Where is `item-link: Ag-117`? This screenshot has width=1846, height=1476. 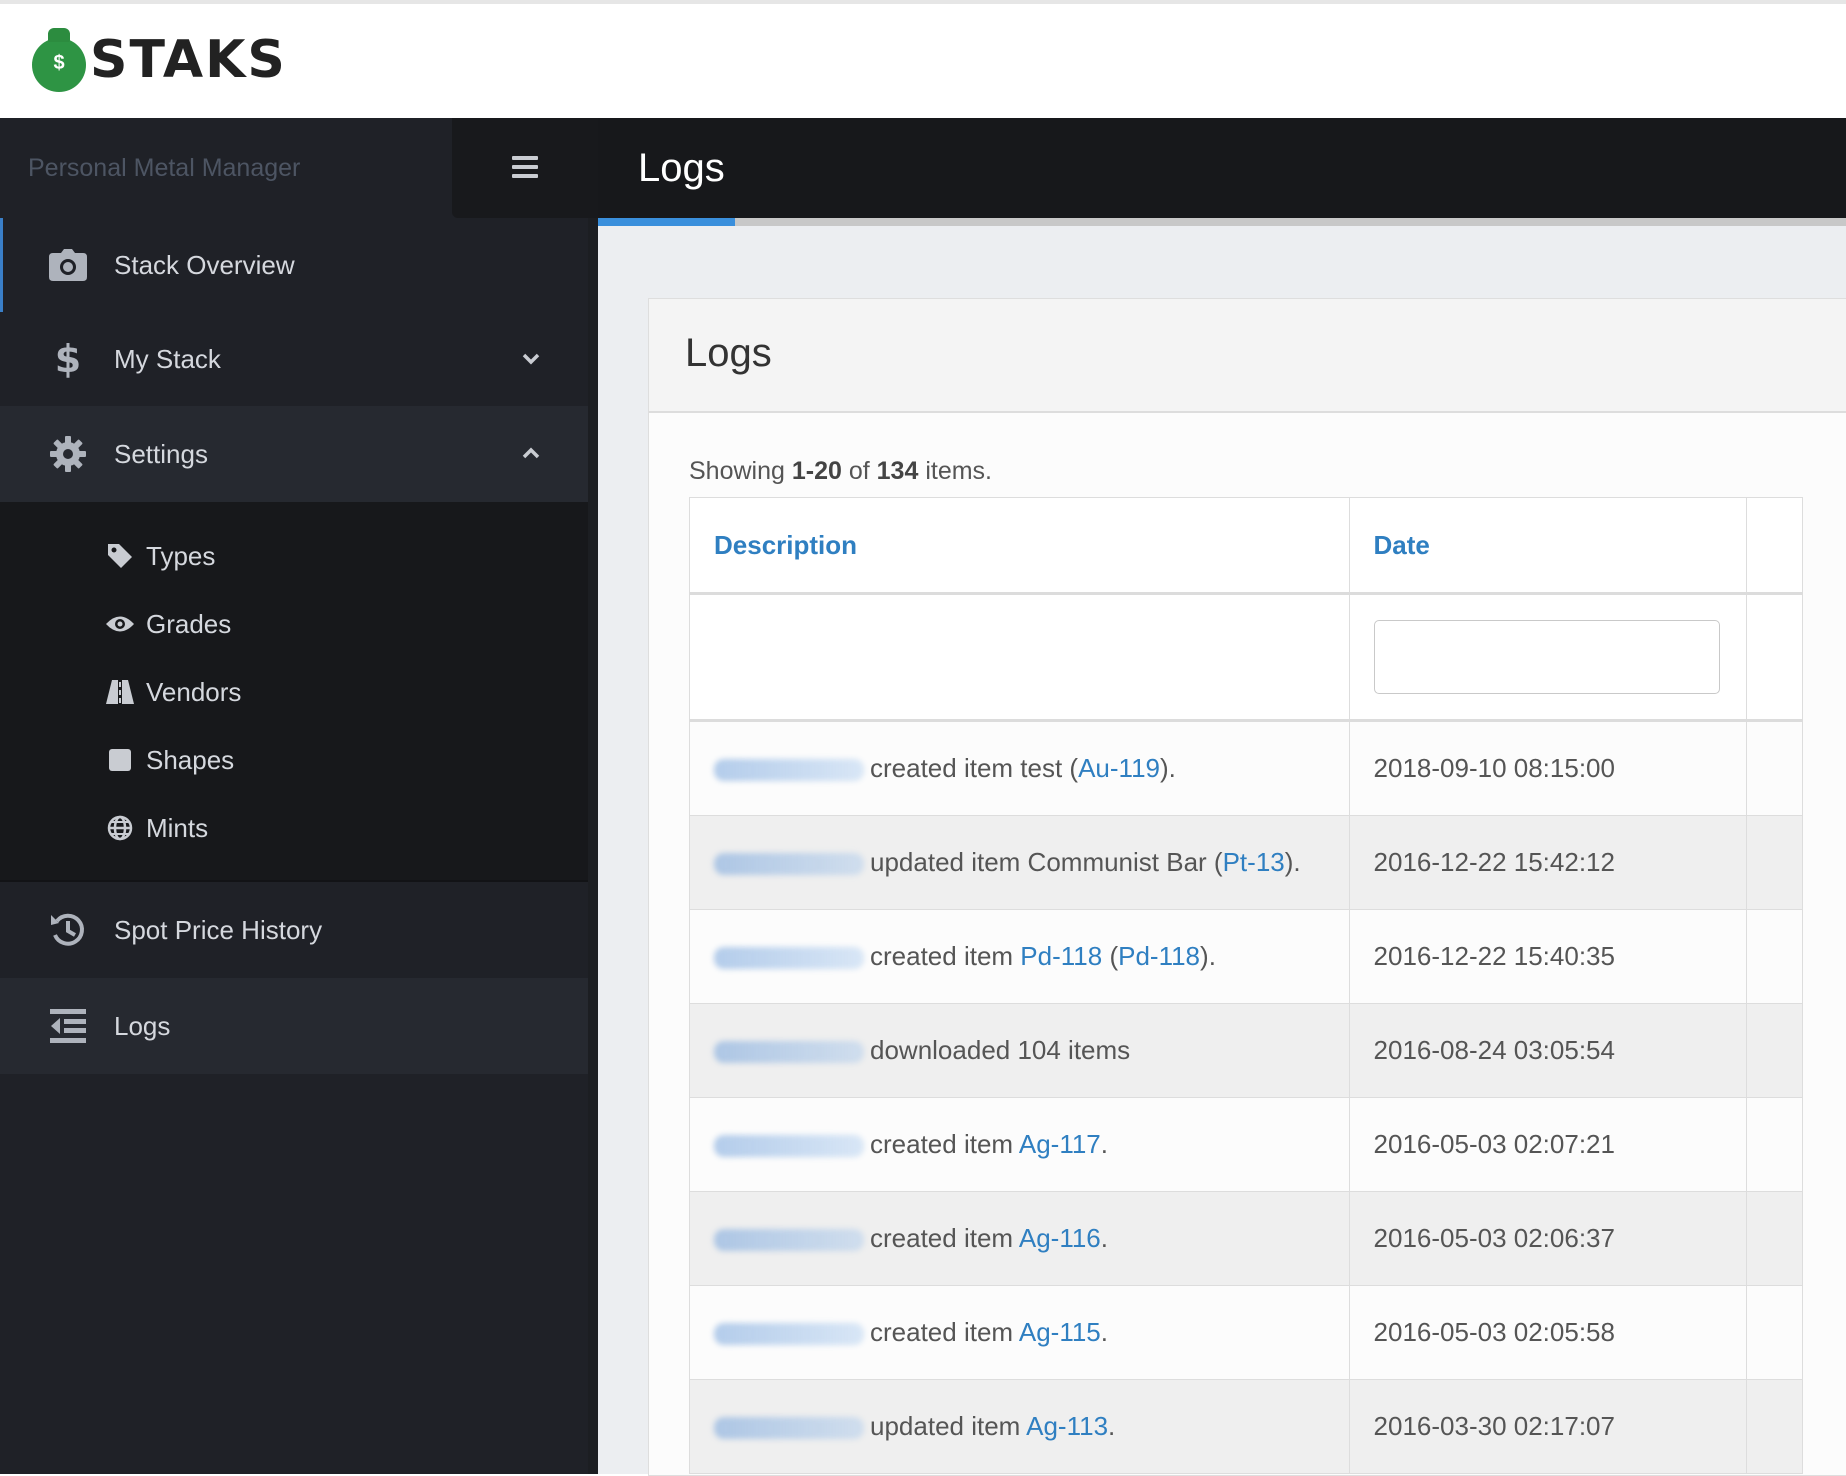
item-link: Ag-117 is located at coordinates (1060, 1144).